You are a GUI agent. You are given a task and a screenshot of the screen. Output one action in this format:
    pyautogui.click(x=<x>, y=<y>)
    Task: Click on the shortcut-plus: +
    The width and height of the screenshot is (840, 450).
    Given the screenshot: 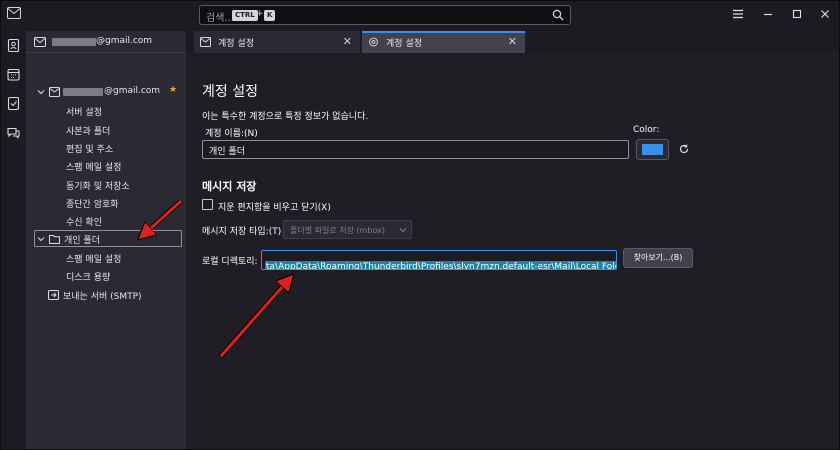 What is the action you would take?
    pyautogui.click(x=260, y=14)
    